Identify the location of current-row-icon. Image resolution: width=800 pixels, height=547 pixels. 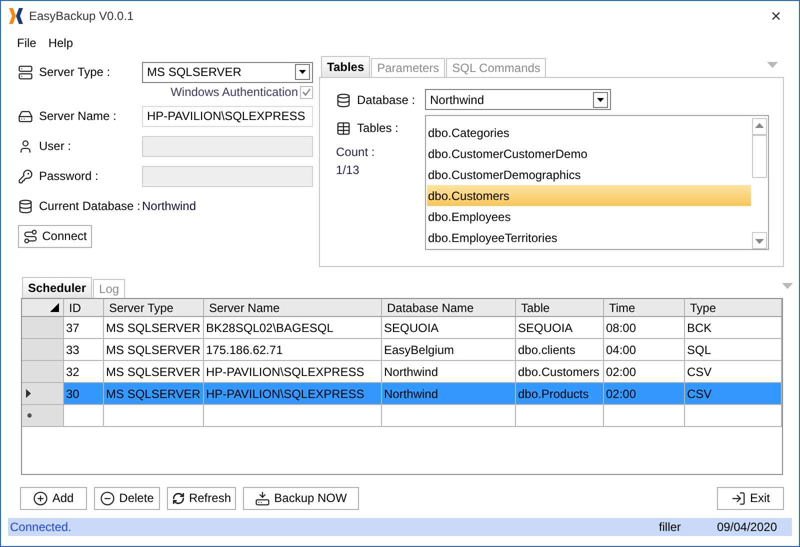
(28, 393).